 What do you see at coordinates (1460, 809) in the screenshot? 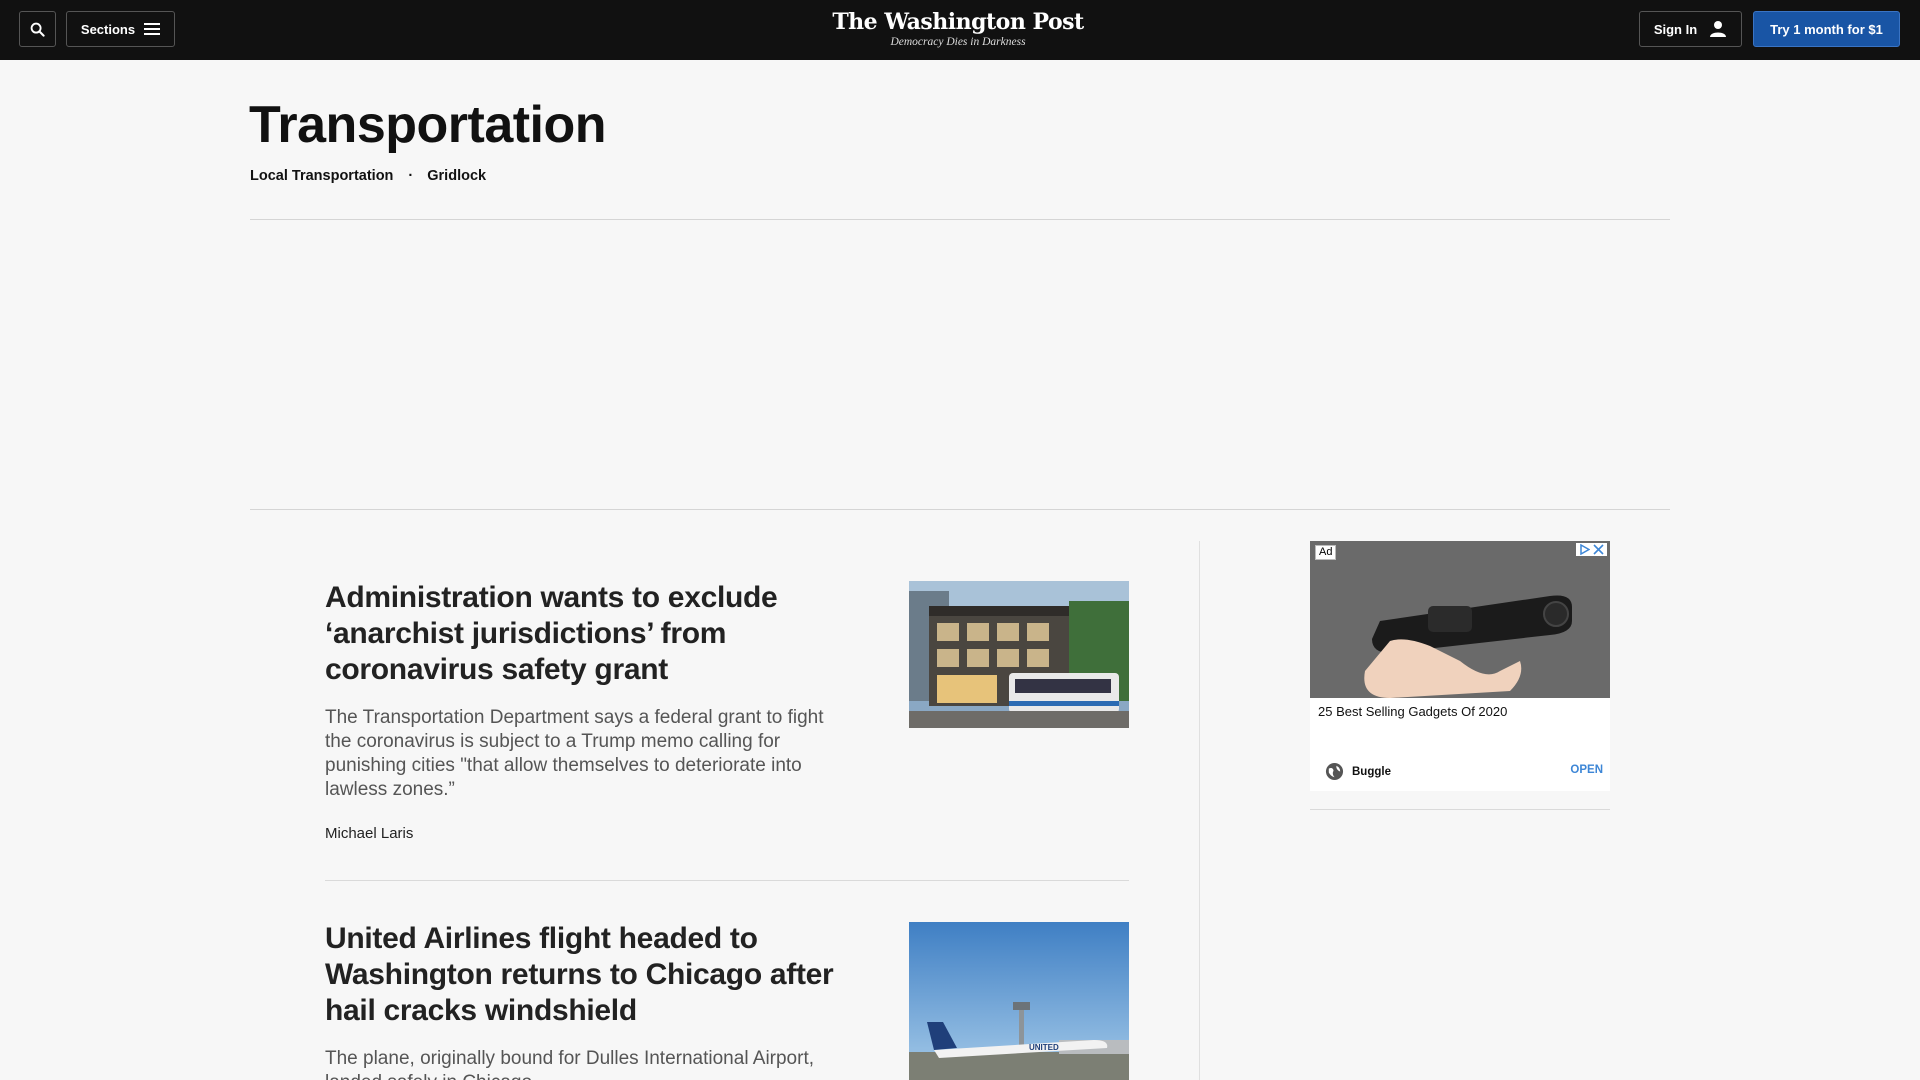
I see `ad-bottom-divider` at bounding box center [1460, 809].